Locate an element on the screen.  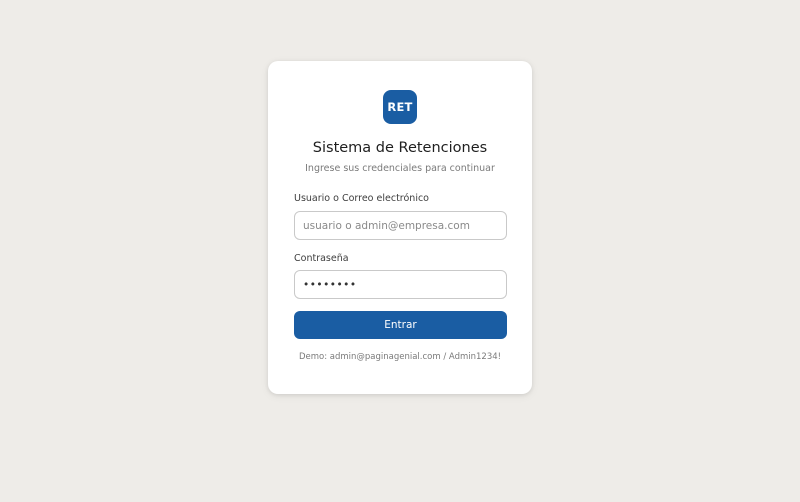
password-label: Contraseña is located at coordinates (321, 258).